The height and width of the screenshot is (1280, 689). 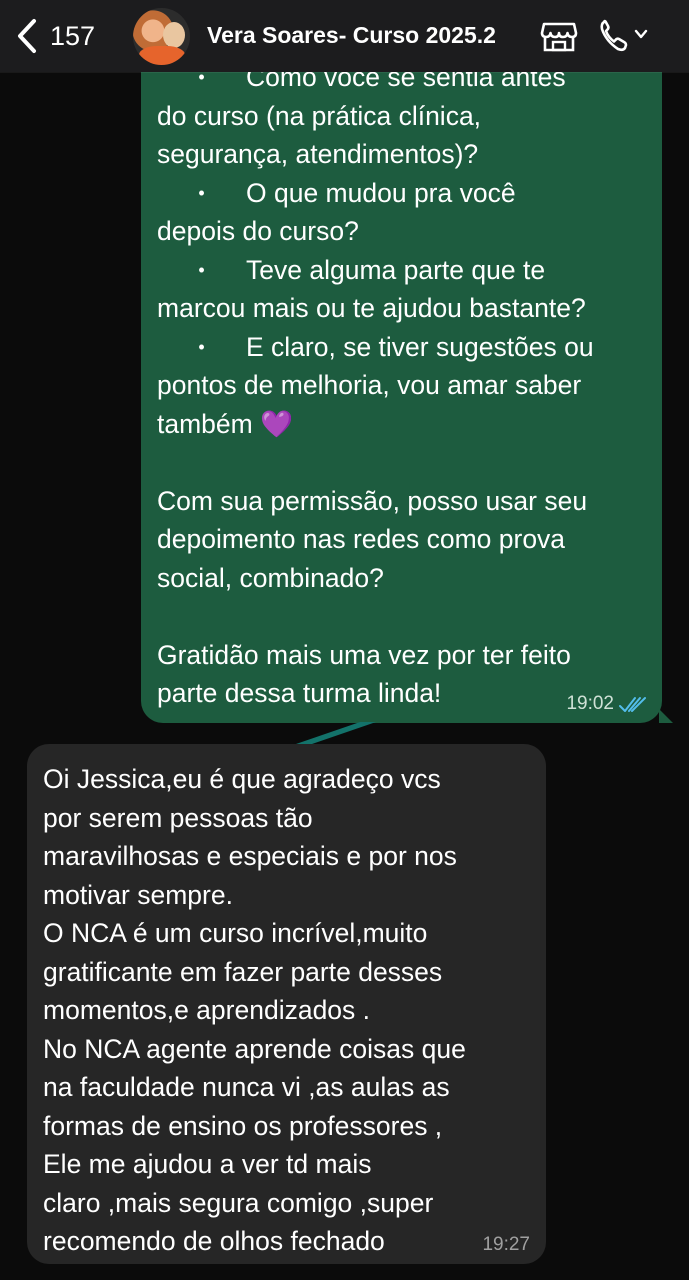 I want to click on text-line: depoimento nas redes como prova, so click(x=361, y=539).